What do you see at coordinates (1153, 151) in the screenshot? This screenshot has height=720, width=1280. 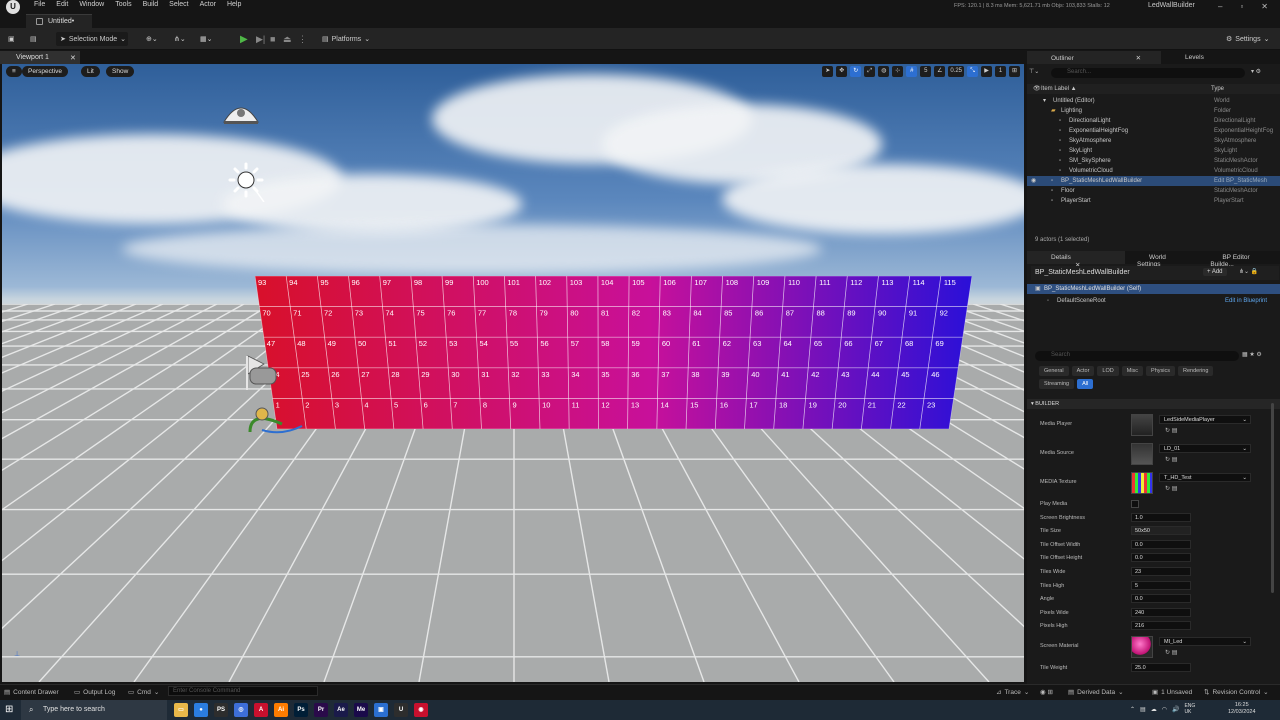 I see `outliner-row: ▫ SkyLight SkyLight` at bounding box center [1153, 151].